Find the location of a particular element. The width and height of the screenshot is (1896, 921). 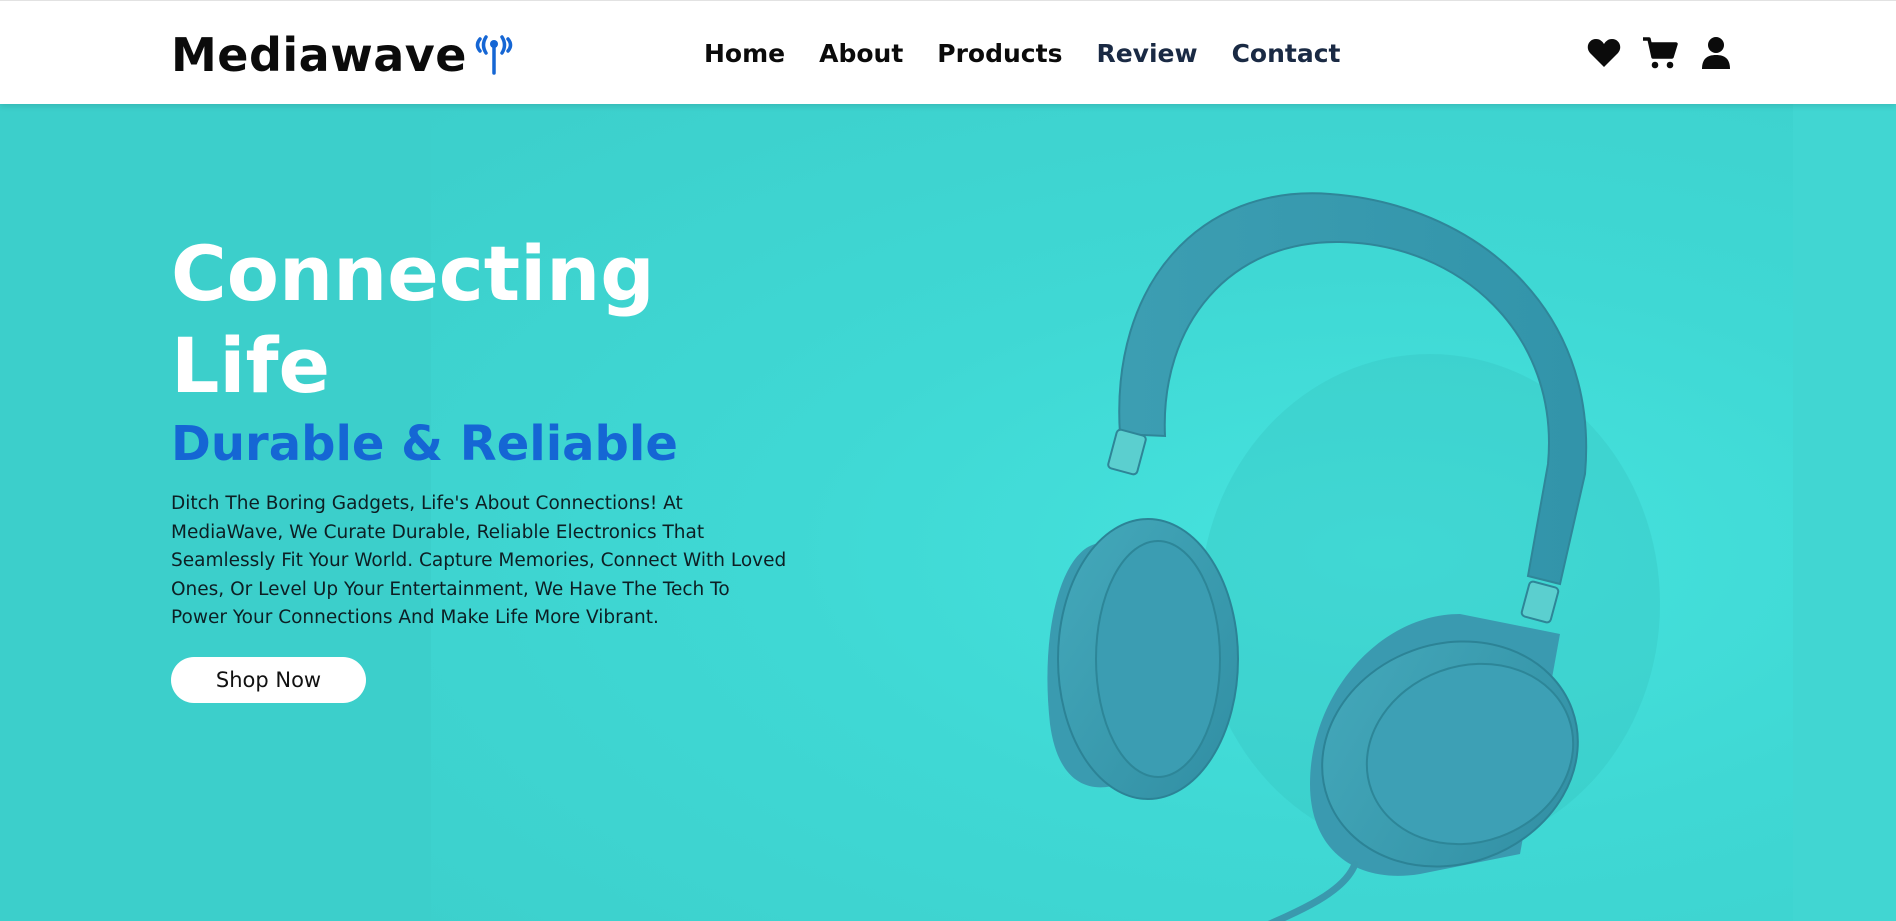

antenna-signal-icon is located at coordinates (494, 55).